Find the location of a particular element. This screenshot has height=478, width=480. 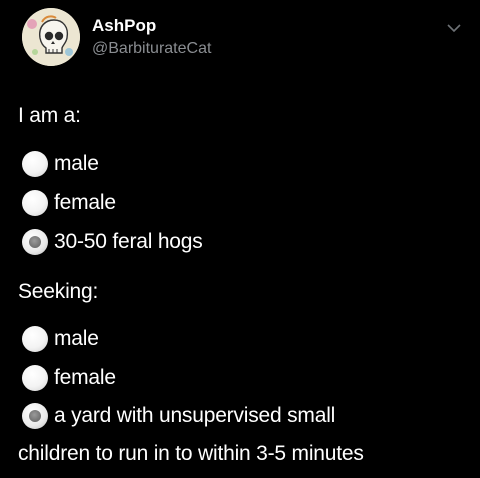

seeking-option-yard: a yard with unsupervised small is located at coordinates (178, 416).